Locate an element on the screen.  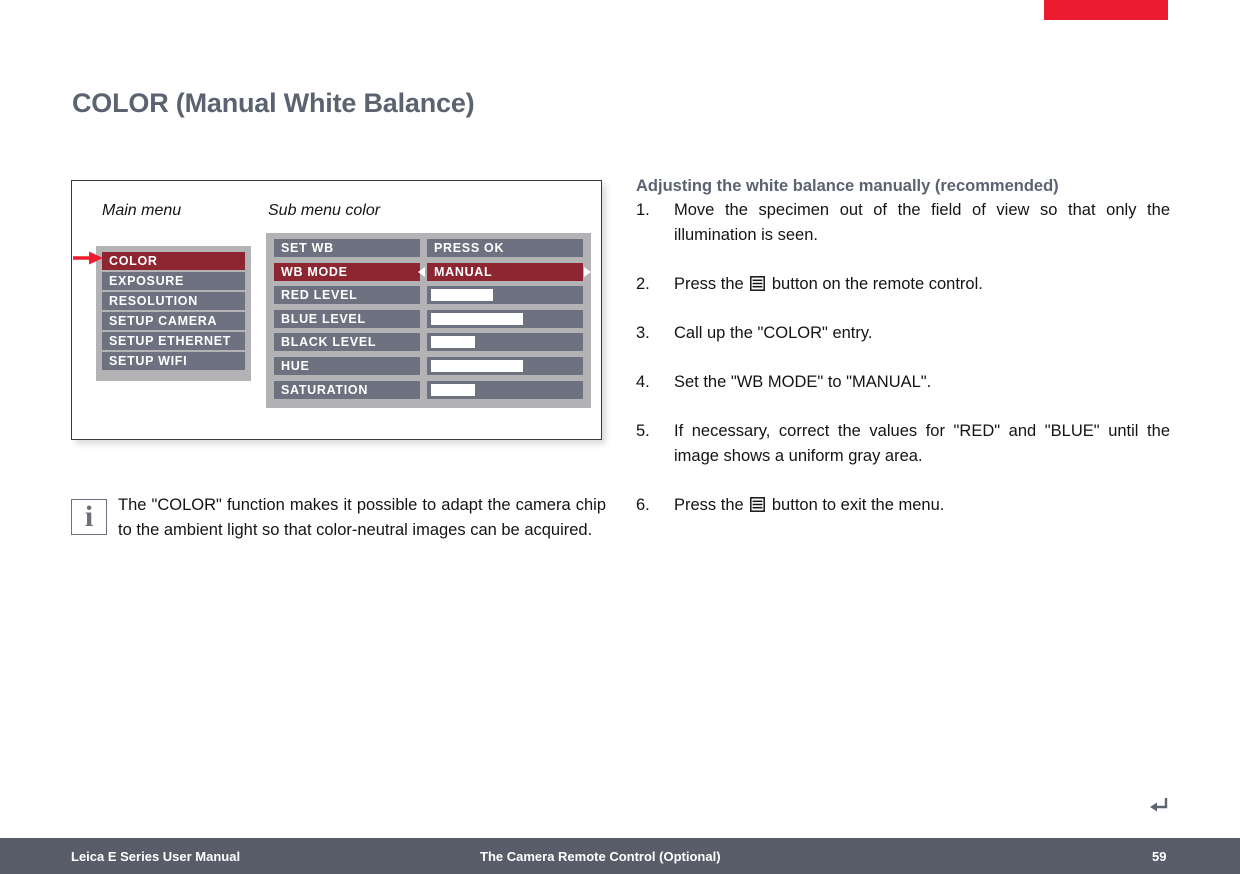
instruction-step: 3. Call up the "COLOR" entry. is located at coordinates (903, 333).